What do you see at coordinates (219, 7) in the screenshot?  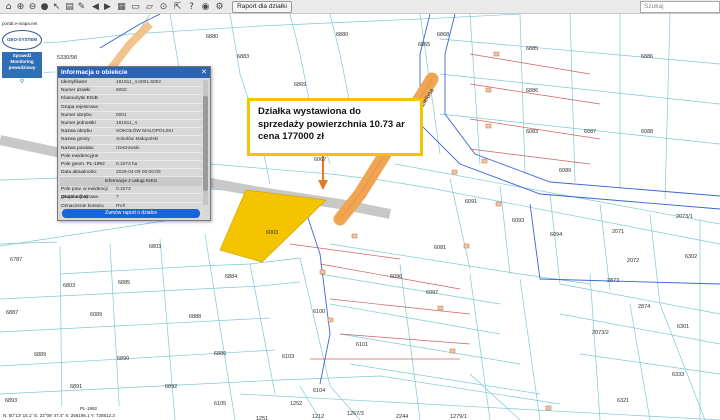 I see `settings-icon: ⚙` at bounding box center [219, 7].